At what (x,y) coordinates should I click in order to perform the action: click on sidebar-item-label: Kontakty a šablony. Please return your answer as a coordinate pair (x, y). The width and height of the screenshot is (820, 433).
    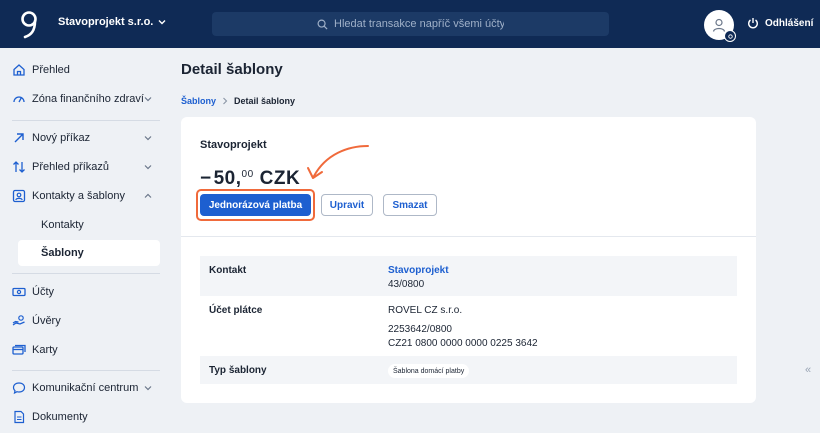
    Looking at the image, I should click on (78, 196).